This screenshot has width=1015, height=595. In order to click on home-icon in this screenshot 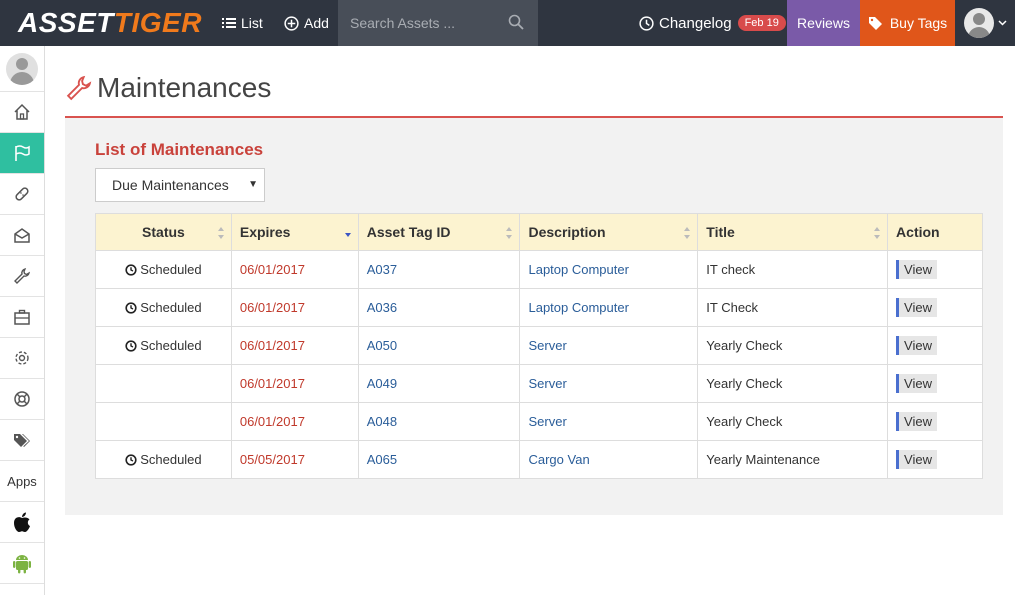, I will do `click(22, 111)`.